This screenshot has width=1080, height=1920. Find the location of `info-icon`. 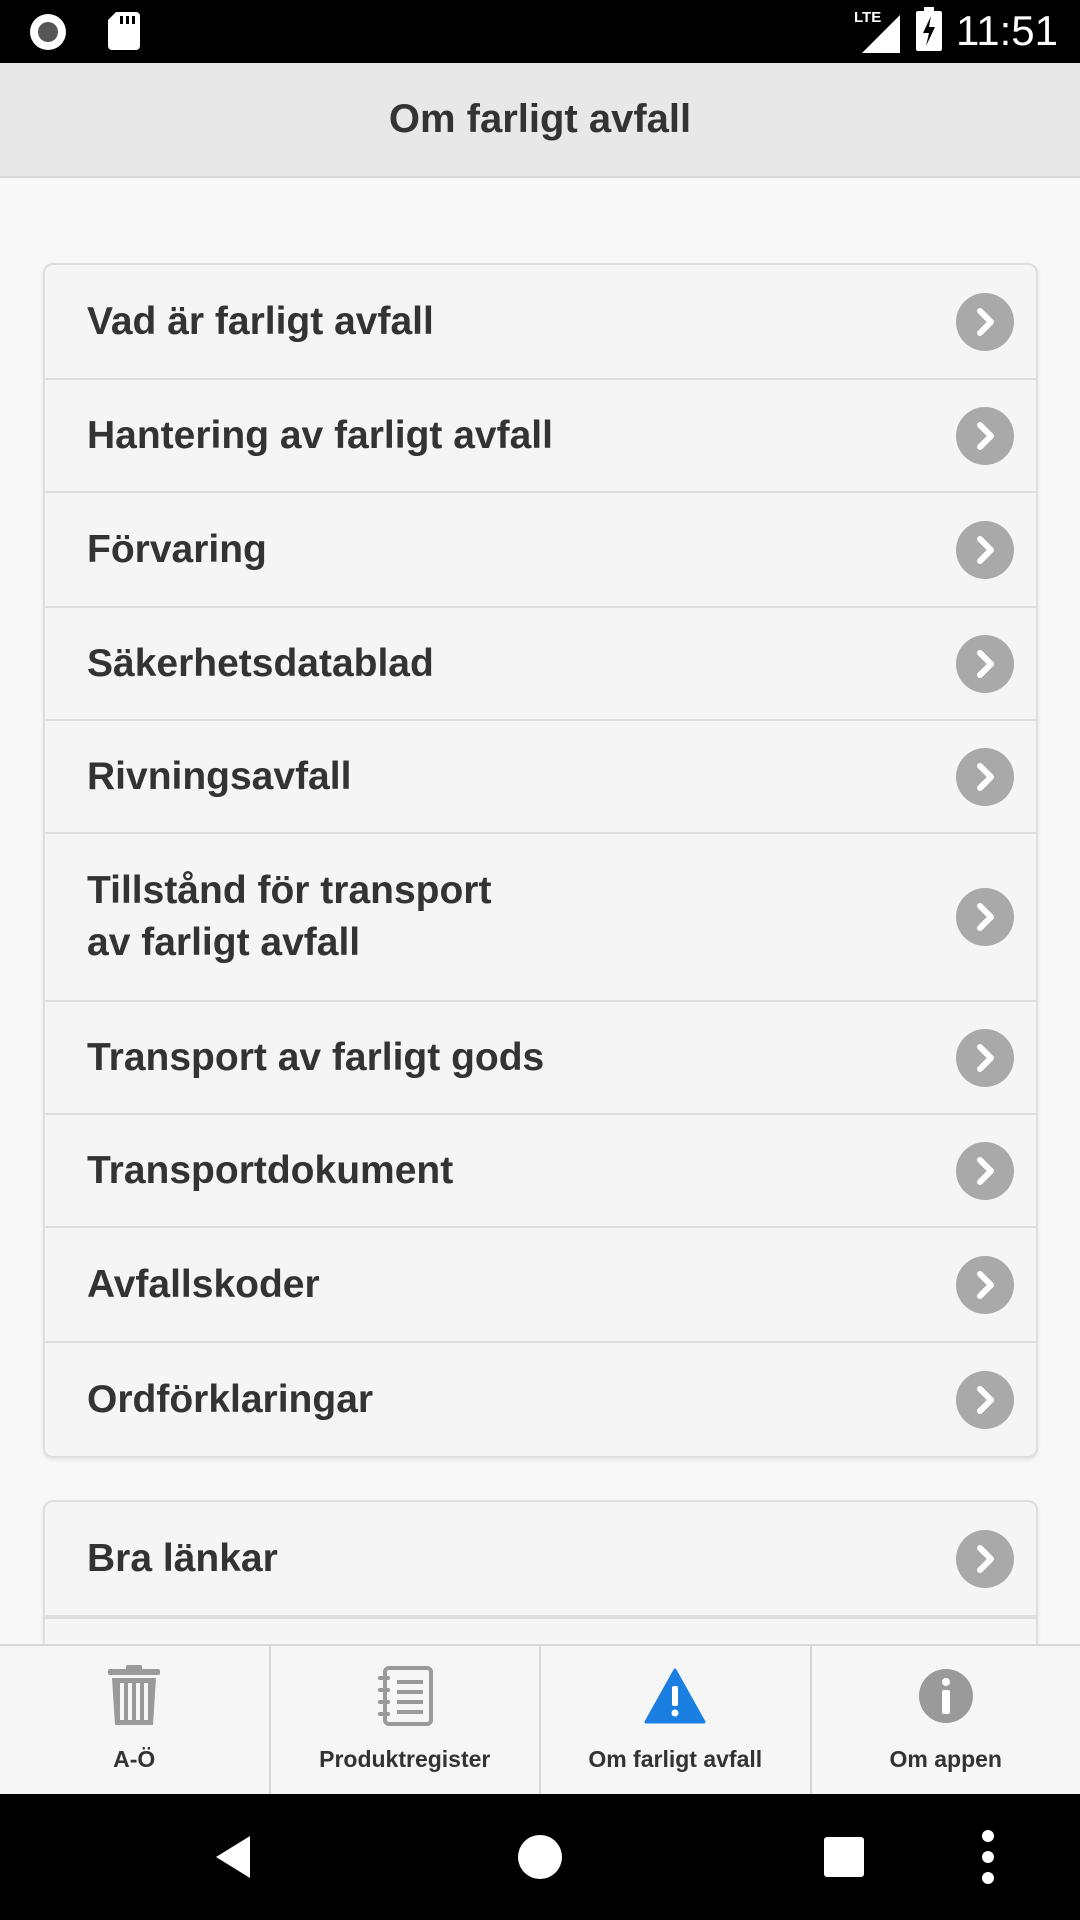

info-icon is located at coordinates (946, 1696).